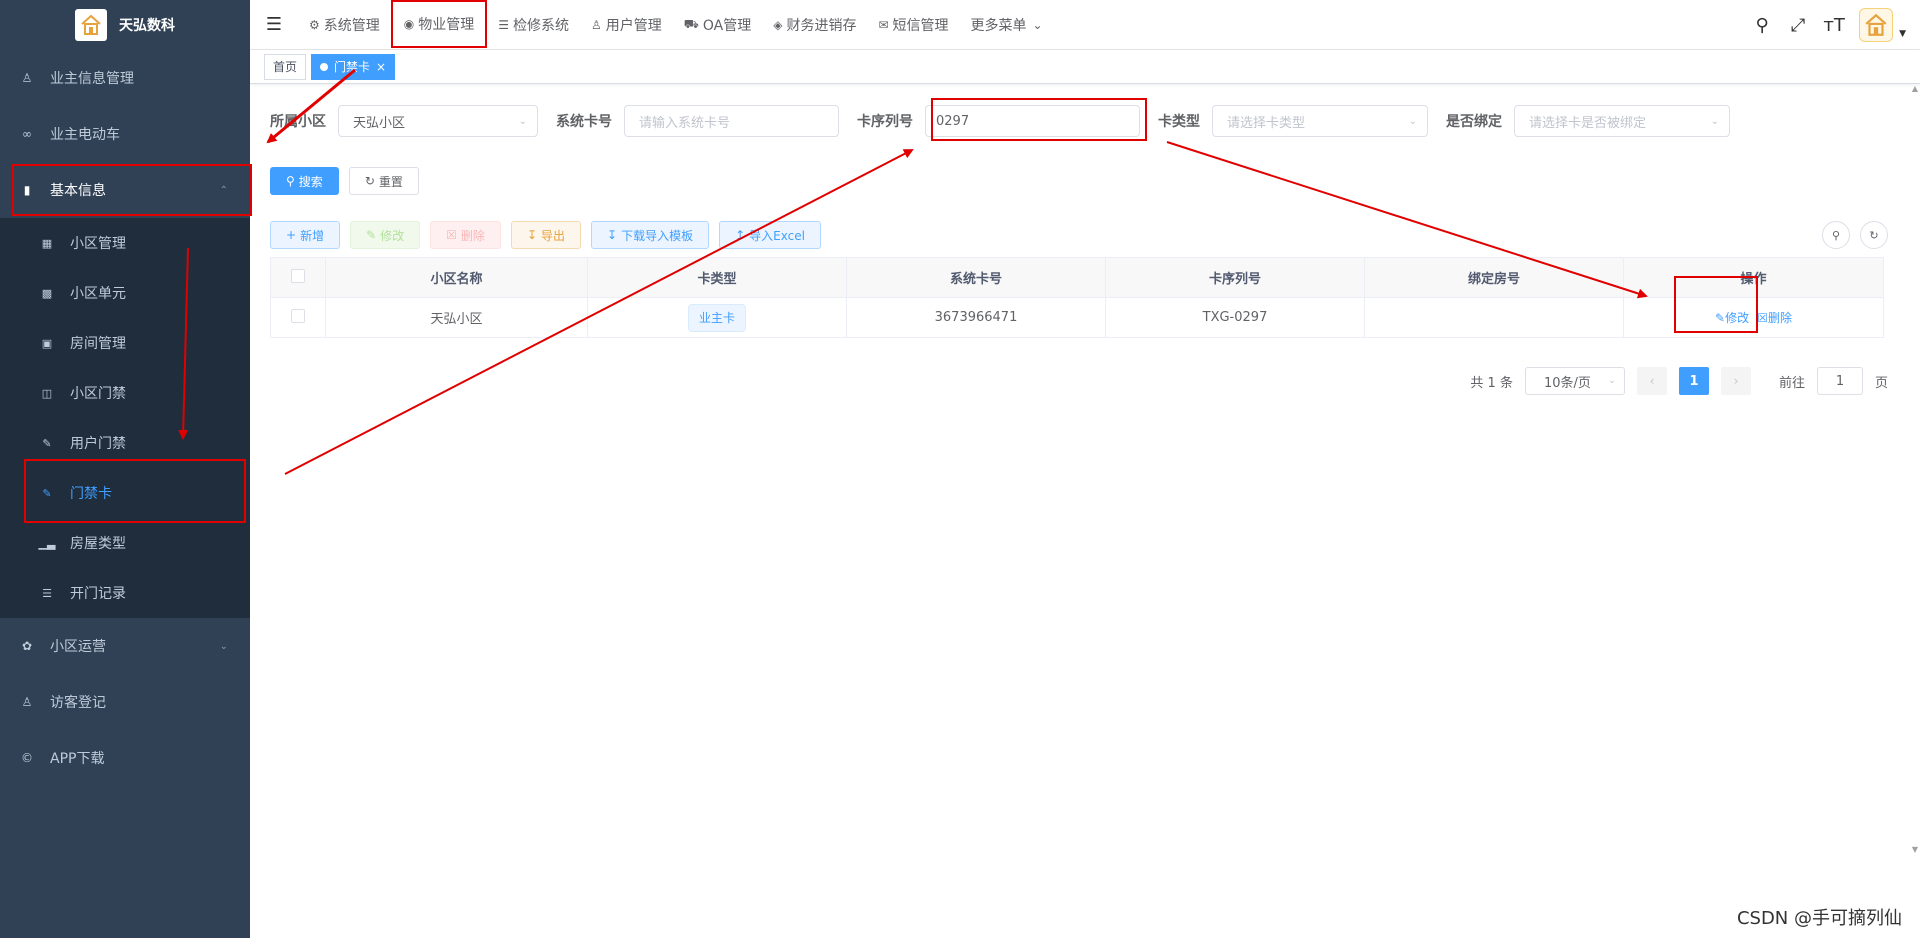 This screenshot has height=938, width=1920. Describe the element at coordinates (1855, 235) in the screenshot. I see `right-toolbar: ⚲ ↻` at that location.